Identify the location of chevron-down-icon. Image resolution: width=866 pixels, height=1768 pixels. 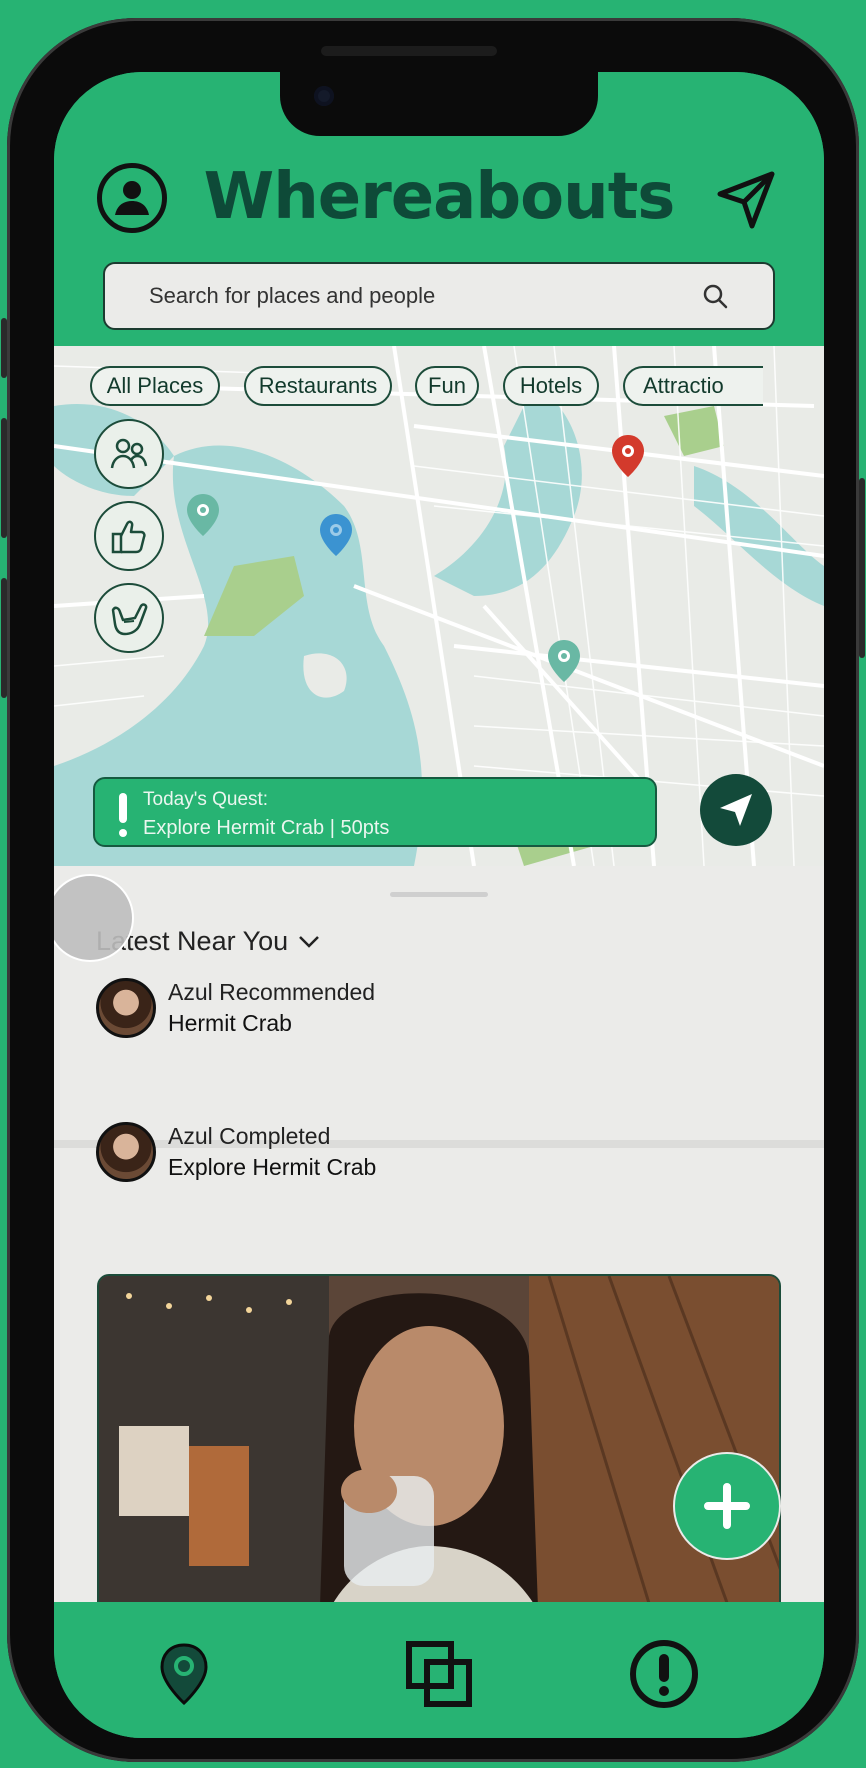
(309, 941).